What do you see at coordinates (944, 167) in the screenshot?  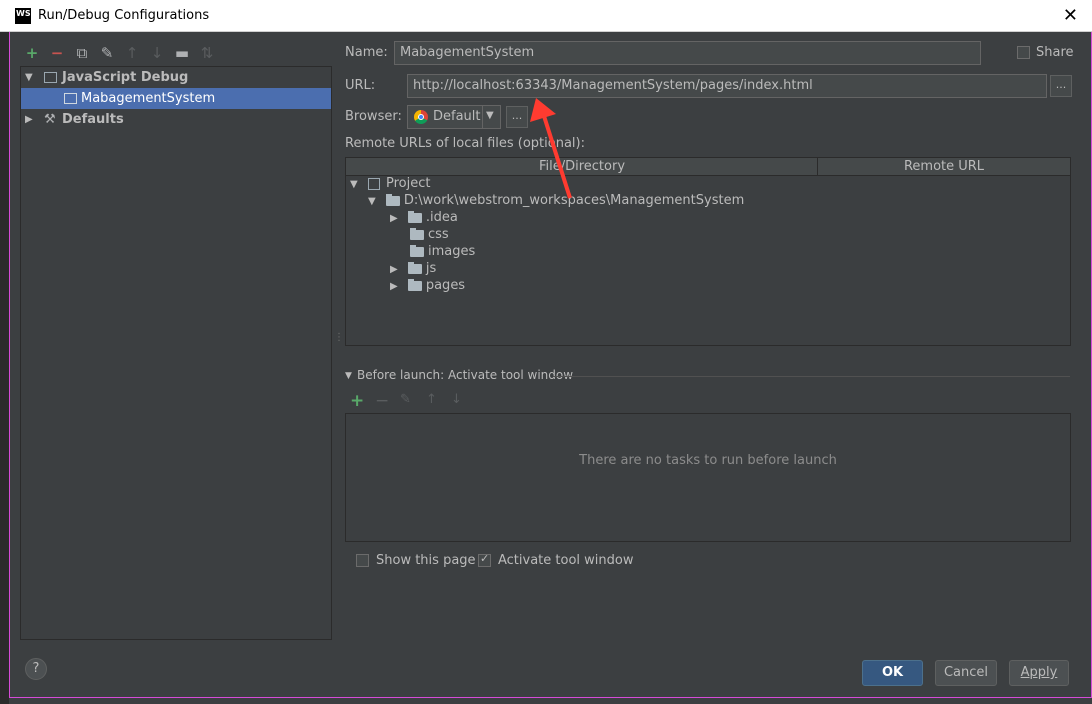 I see `column-remote-url: Remote URL` at bounding box center [944, 167].